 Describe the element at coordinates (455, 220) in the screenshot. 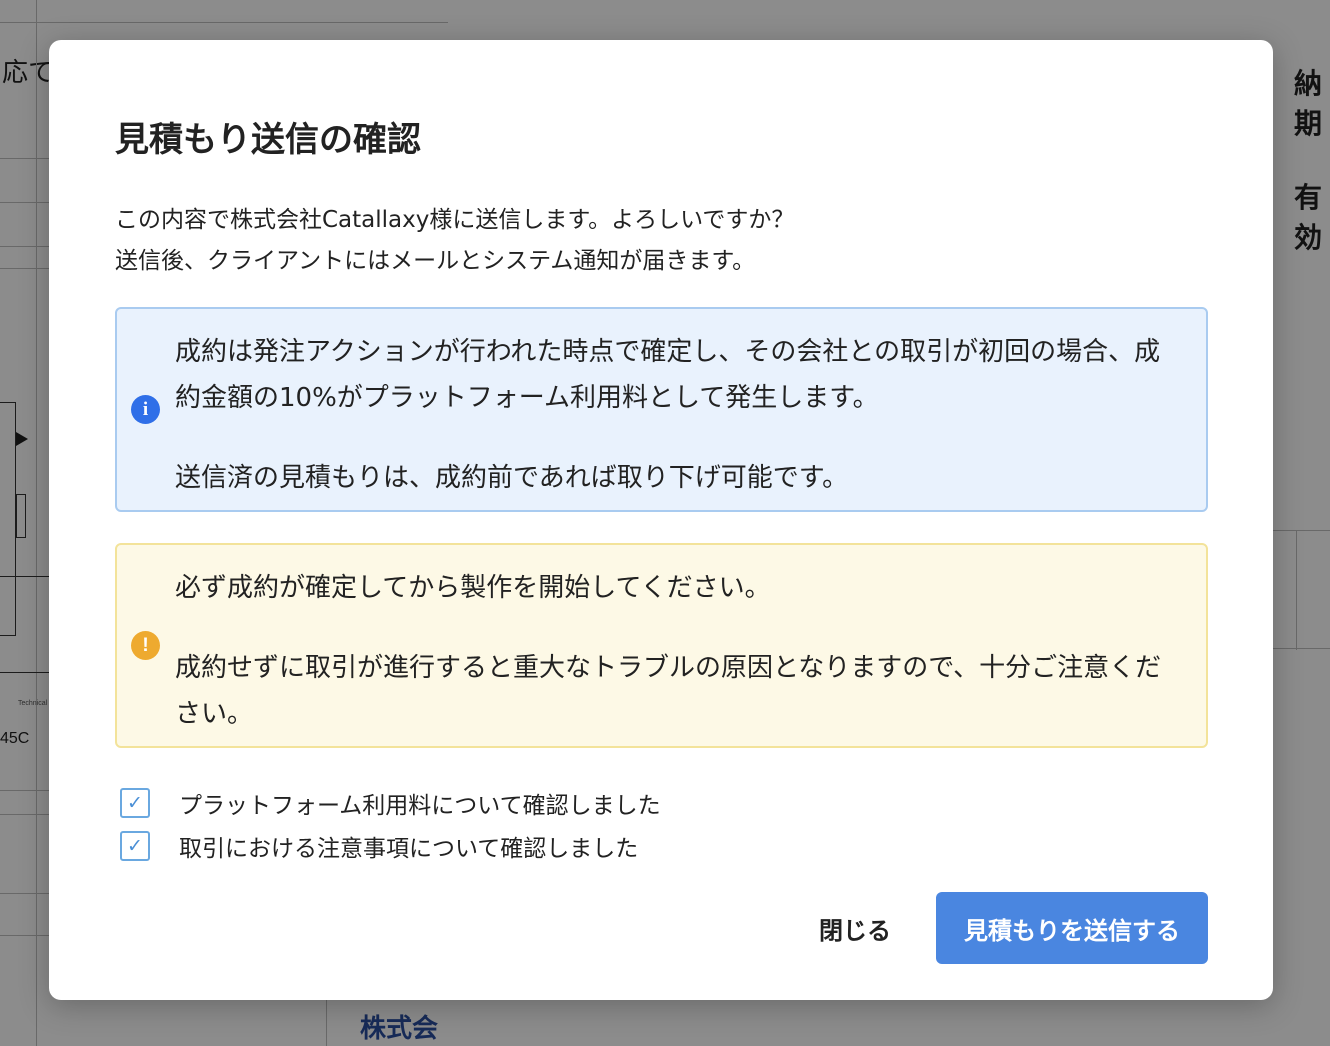

I see `description-line: この内容で株式会社Catallaxy様に送信します。よろしいですか？` at that location.